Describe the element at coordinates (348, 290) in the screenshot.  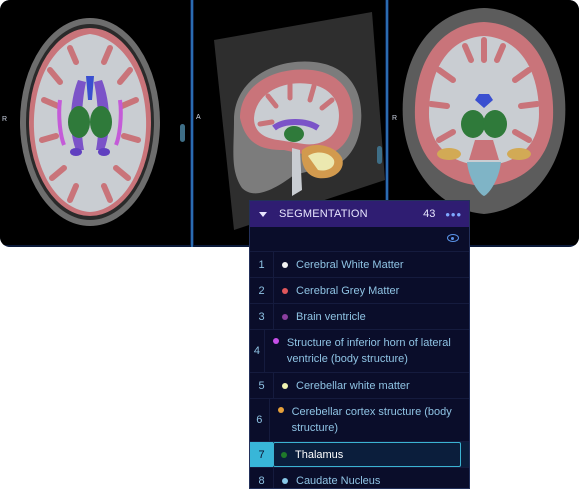
I see `segment-label: Cerebral Grey Matter` at that location.